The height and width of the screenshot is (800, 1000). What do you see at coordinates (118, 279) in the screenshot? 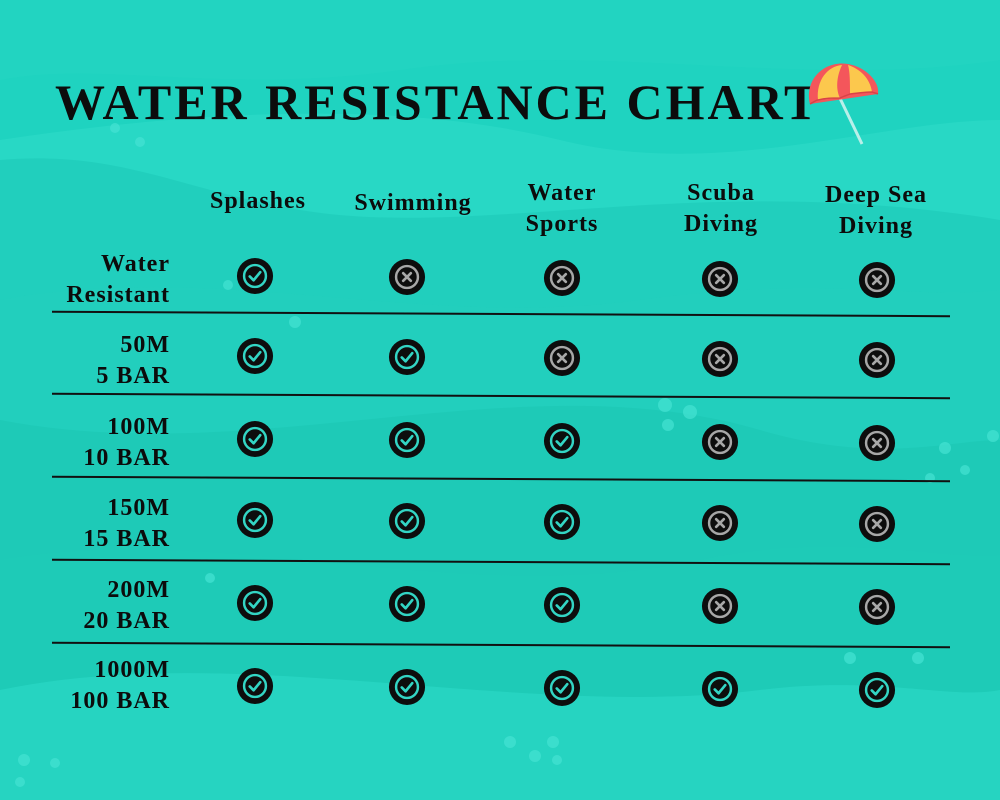
I see `row-label-water-resistant: Water Resistant` at bounding box center [118, 279].